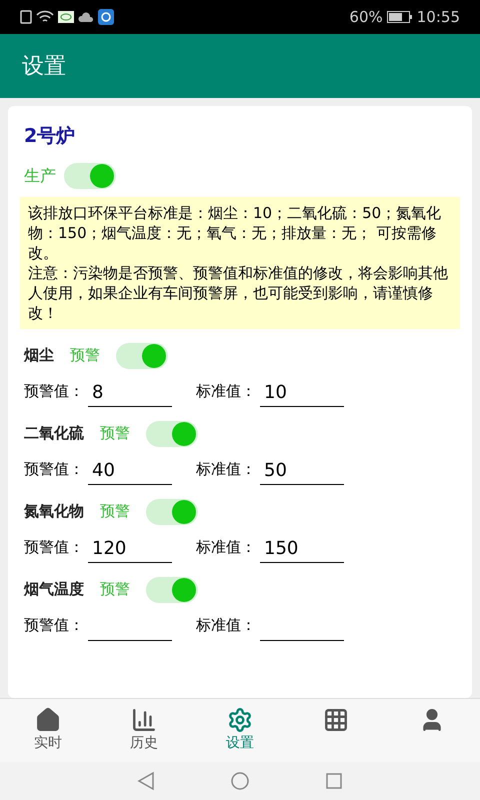 Image resolution: width=480 pixels, height=800 pixels. Describe the element at coordinates (54, 433) in the screenshot. I see `pollutant-name: 二氧化硫` at that location.